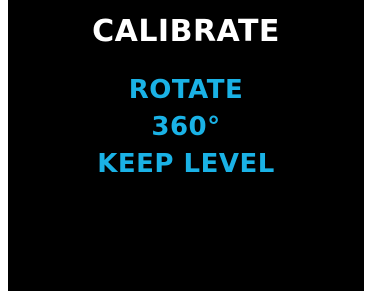 This screenshot has width=372, height=298. What do you see at coordinates (186, 164) in the screenshot?
I see `instruction-keep-level: KEEP LEVEL` at bounding box center [186, 164].